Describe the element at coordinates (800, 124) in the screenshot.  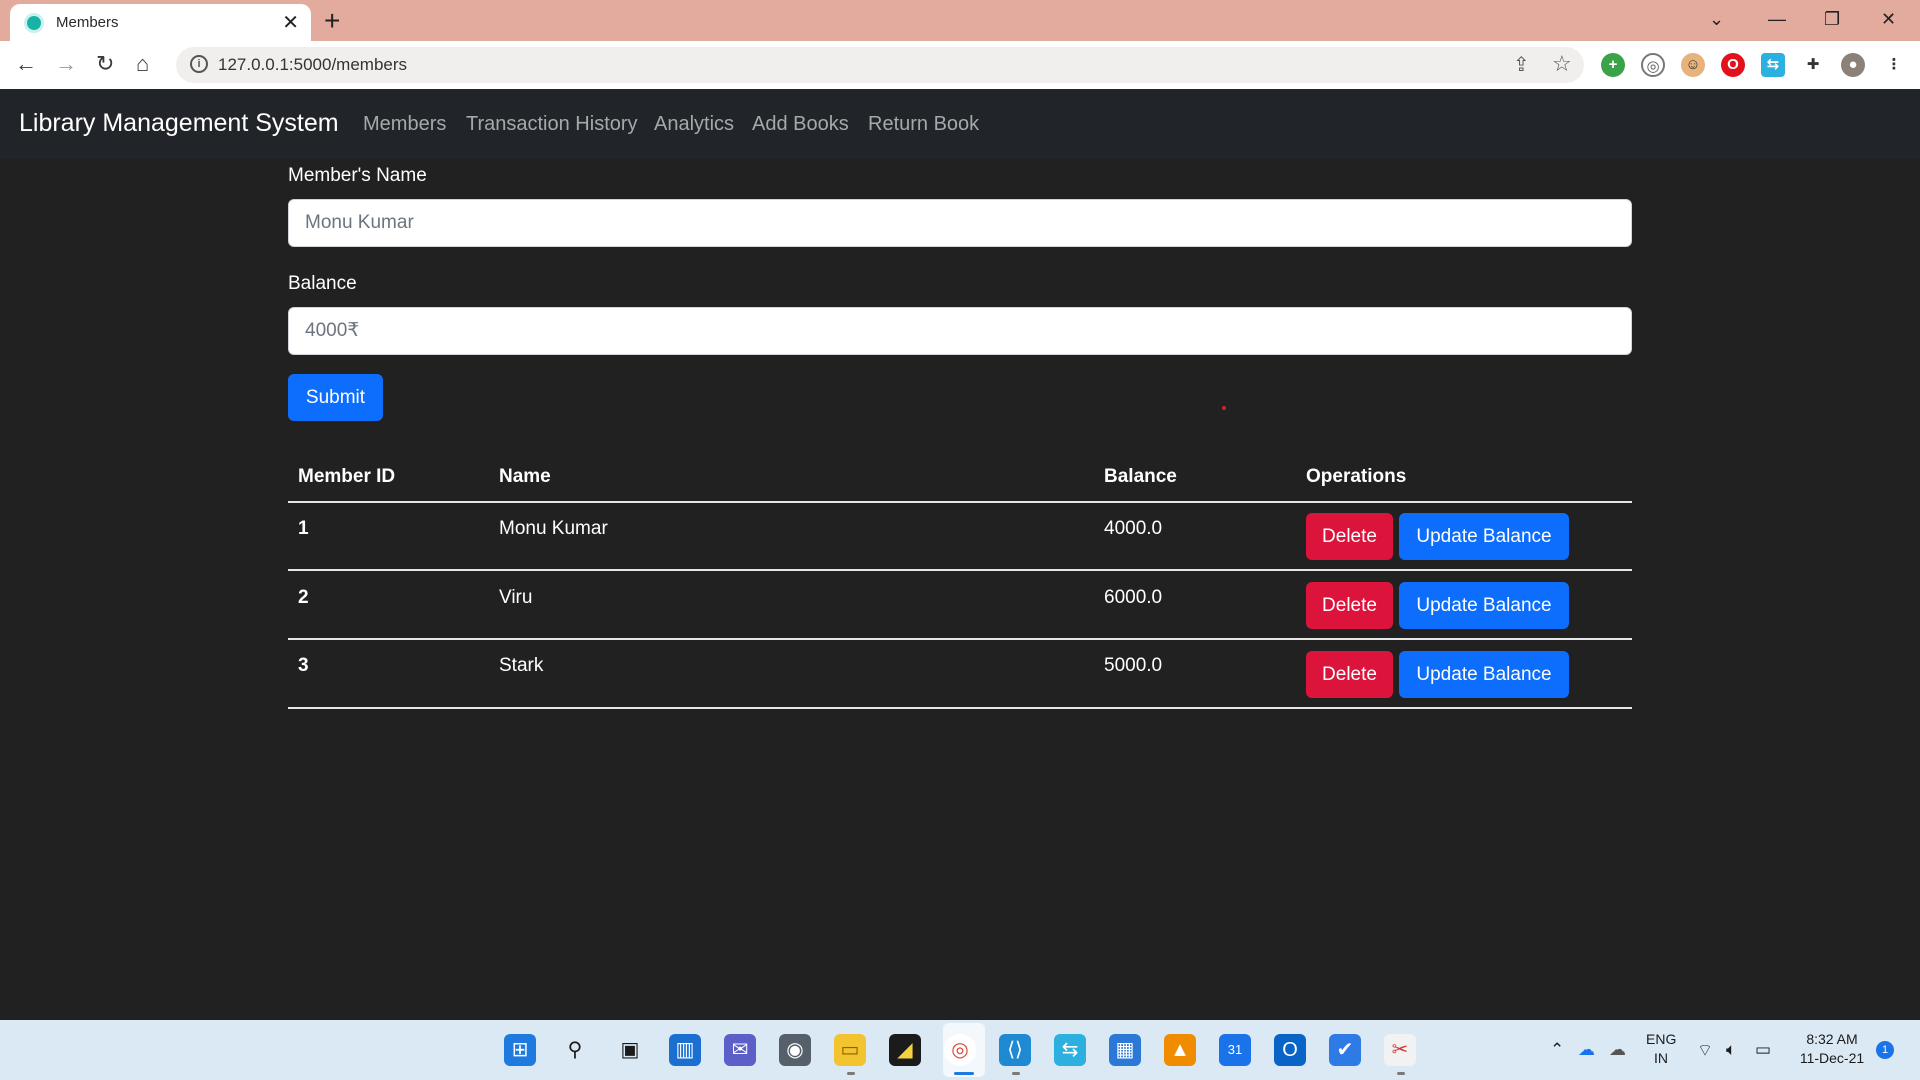
I see `nav-link-add-books: Add Books` at that location.